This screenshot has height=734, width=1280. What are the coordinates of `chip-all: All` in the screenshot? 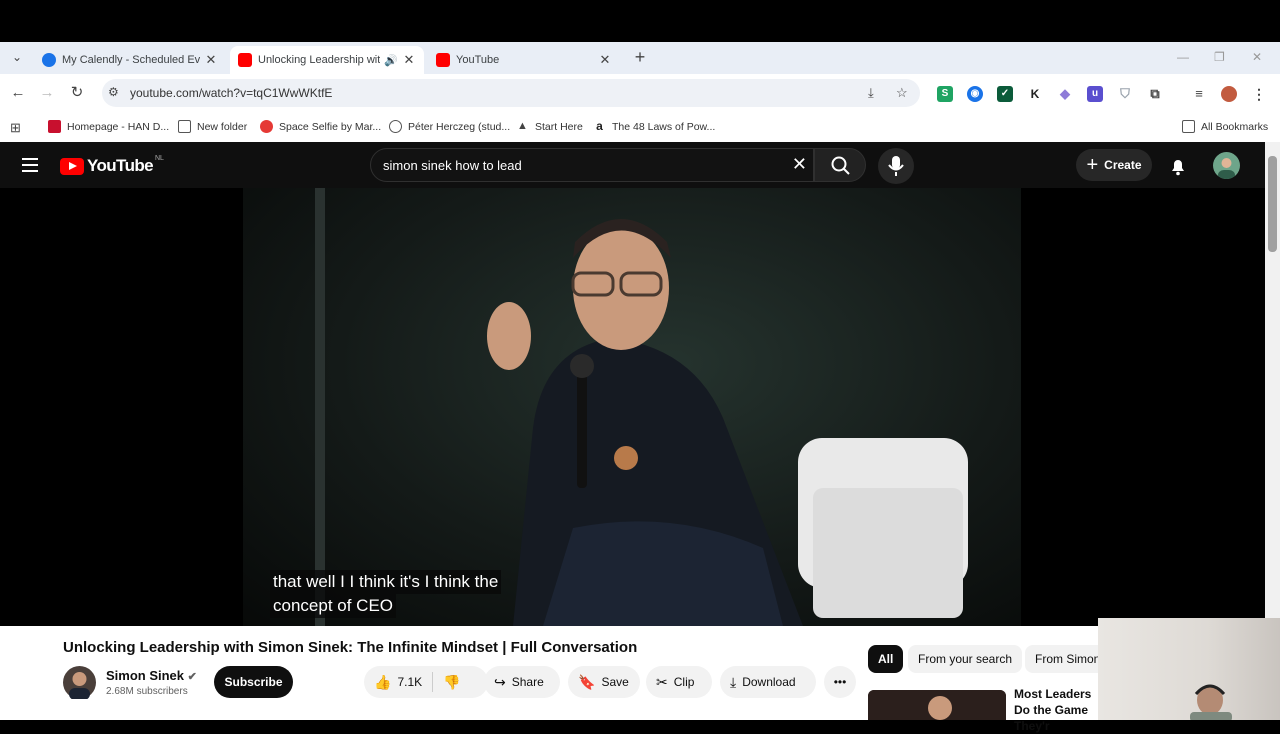 It's located at (886, 659).